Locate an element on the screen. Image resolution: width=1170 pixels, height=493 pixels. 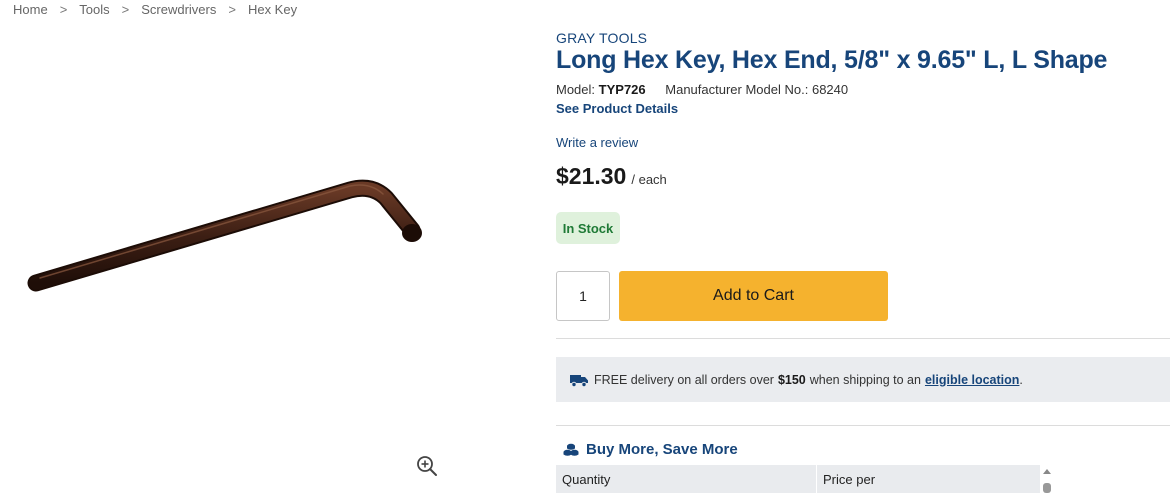
truck-icon is located at coordinates (579, 380).